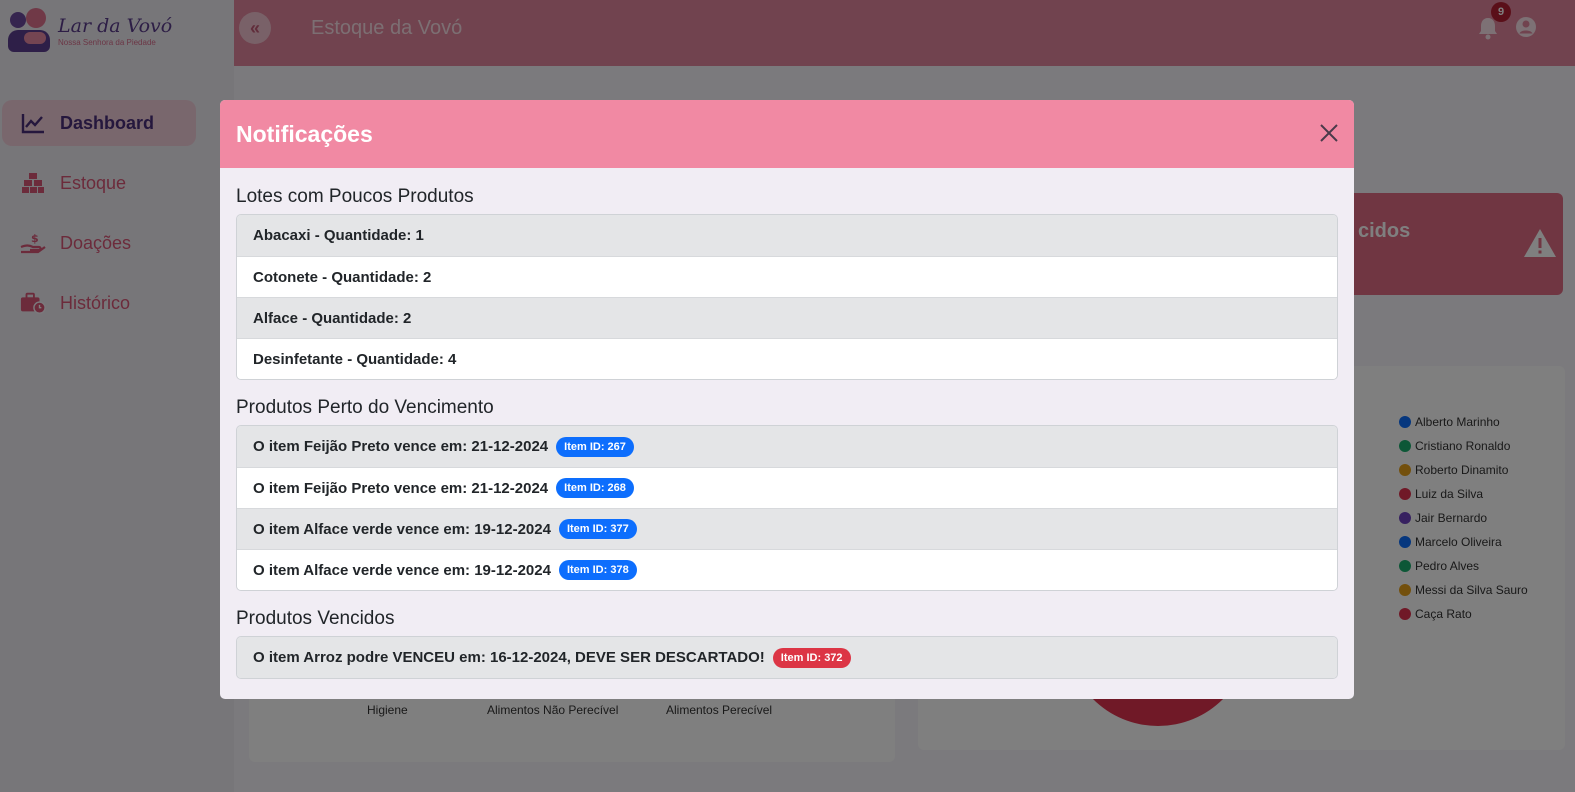 The image size is (1575, 792). I want to click on section-title-low-stock: Lotes com Poucos Produtos, so click(355, 196).